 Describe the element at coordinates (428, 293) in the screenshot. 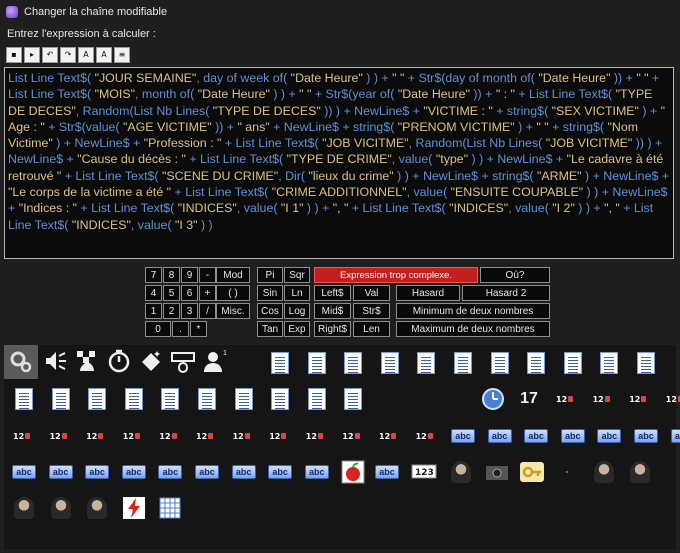

I see `hasard-button: Hasard` at that location.